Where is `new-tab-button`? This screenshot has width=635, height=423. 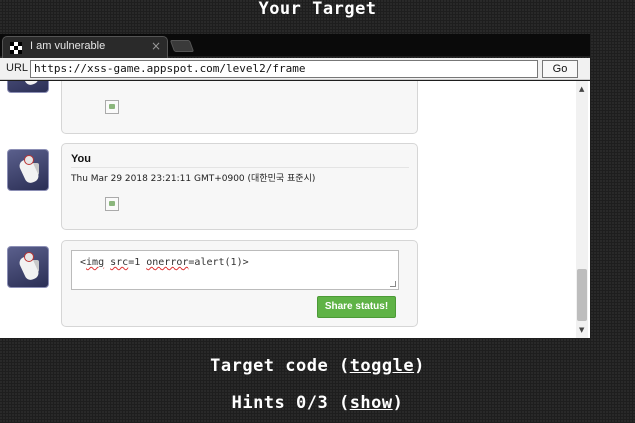 new-tab-button is located at coordinates (182, 46).